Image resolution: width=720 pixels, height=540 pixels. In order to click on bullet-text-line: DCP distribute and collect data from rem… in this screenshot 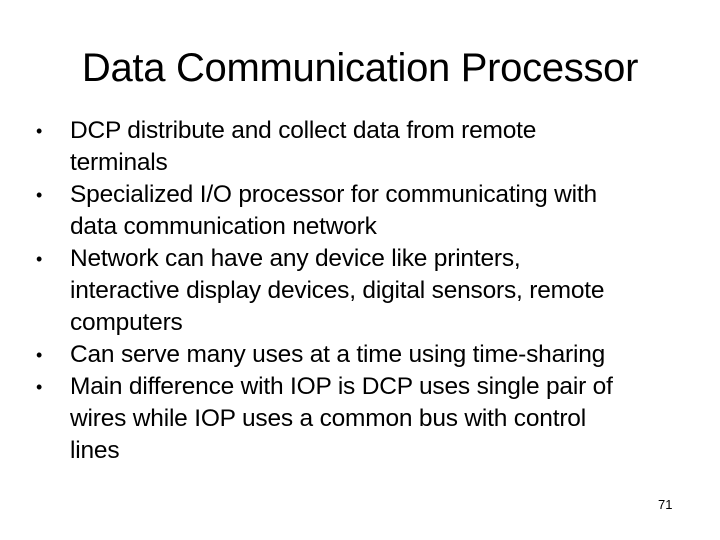, I will do `click(303, 130)`.